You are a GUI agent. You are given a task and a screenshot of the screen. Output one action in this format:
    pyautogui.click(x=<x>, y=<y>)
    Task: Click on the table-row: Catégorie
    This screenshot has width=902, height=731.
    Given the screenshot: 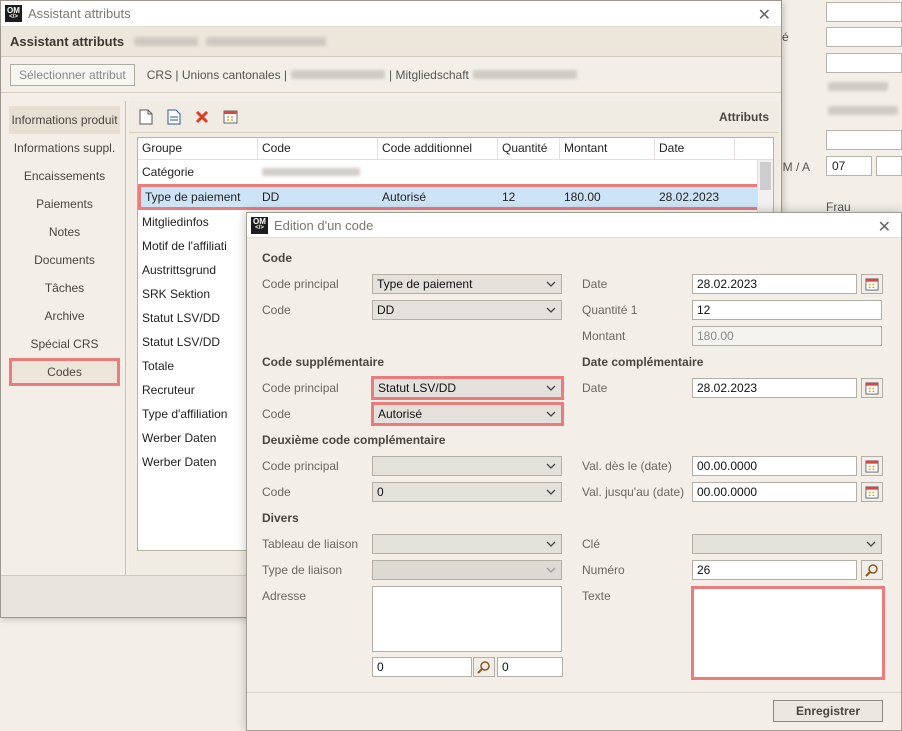 What is the action you would take?
    pyautogui.click(x=455, y=172)
    